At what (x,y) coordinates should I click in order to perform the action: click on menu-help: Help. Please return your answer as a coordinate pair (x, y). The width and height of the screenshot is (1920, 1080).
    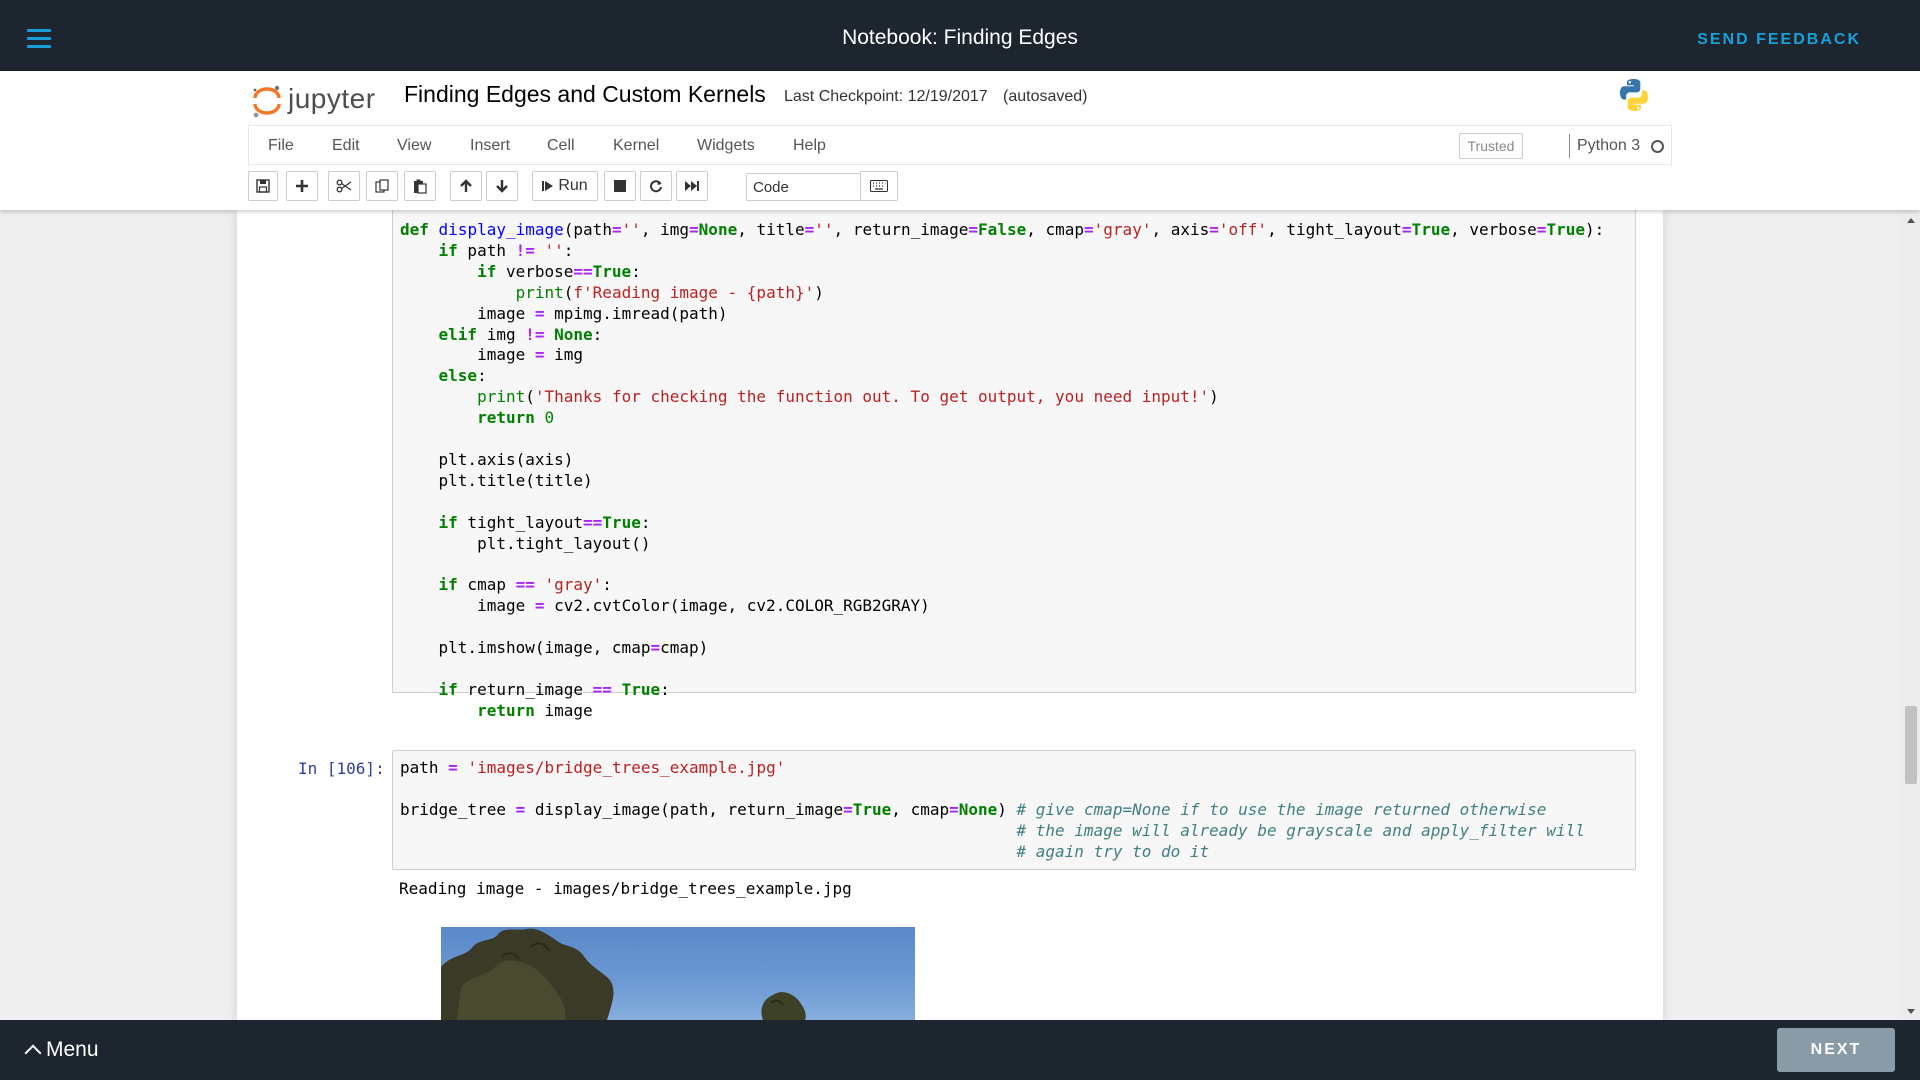
    Looking at the image, I should click on (809, 146).